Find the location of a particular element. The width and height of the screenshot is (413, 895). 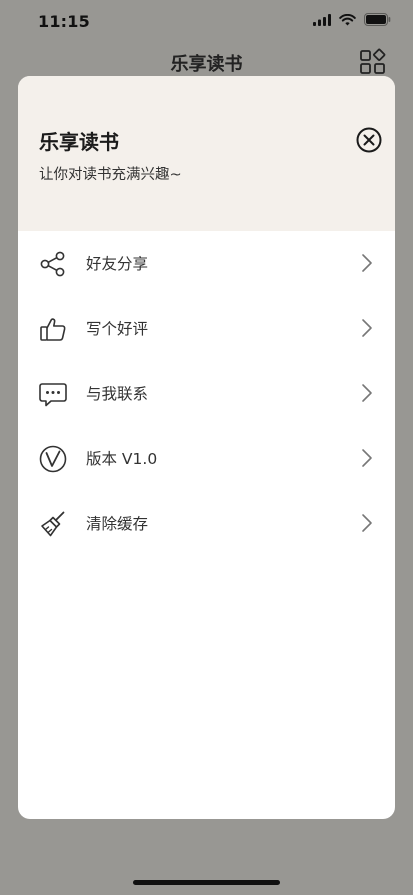

version-icon is located at coordinates (53, 459).